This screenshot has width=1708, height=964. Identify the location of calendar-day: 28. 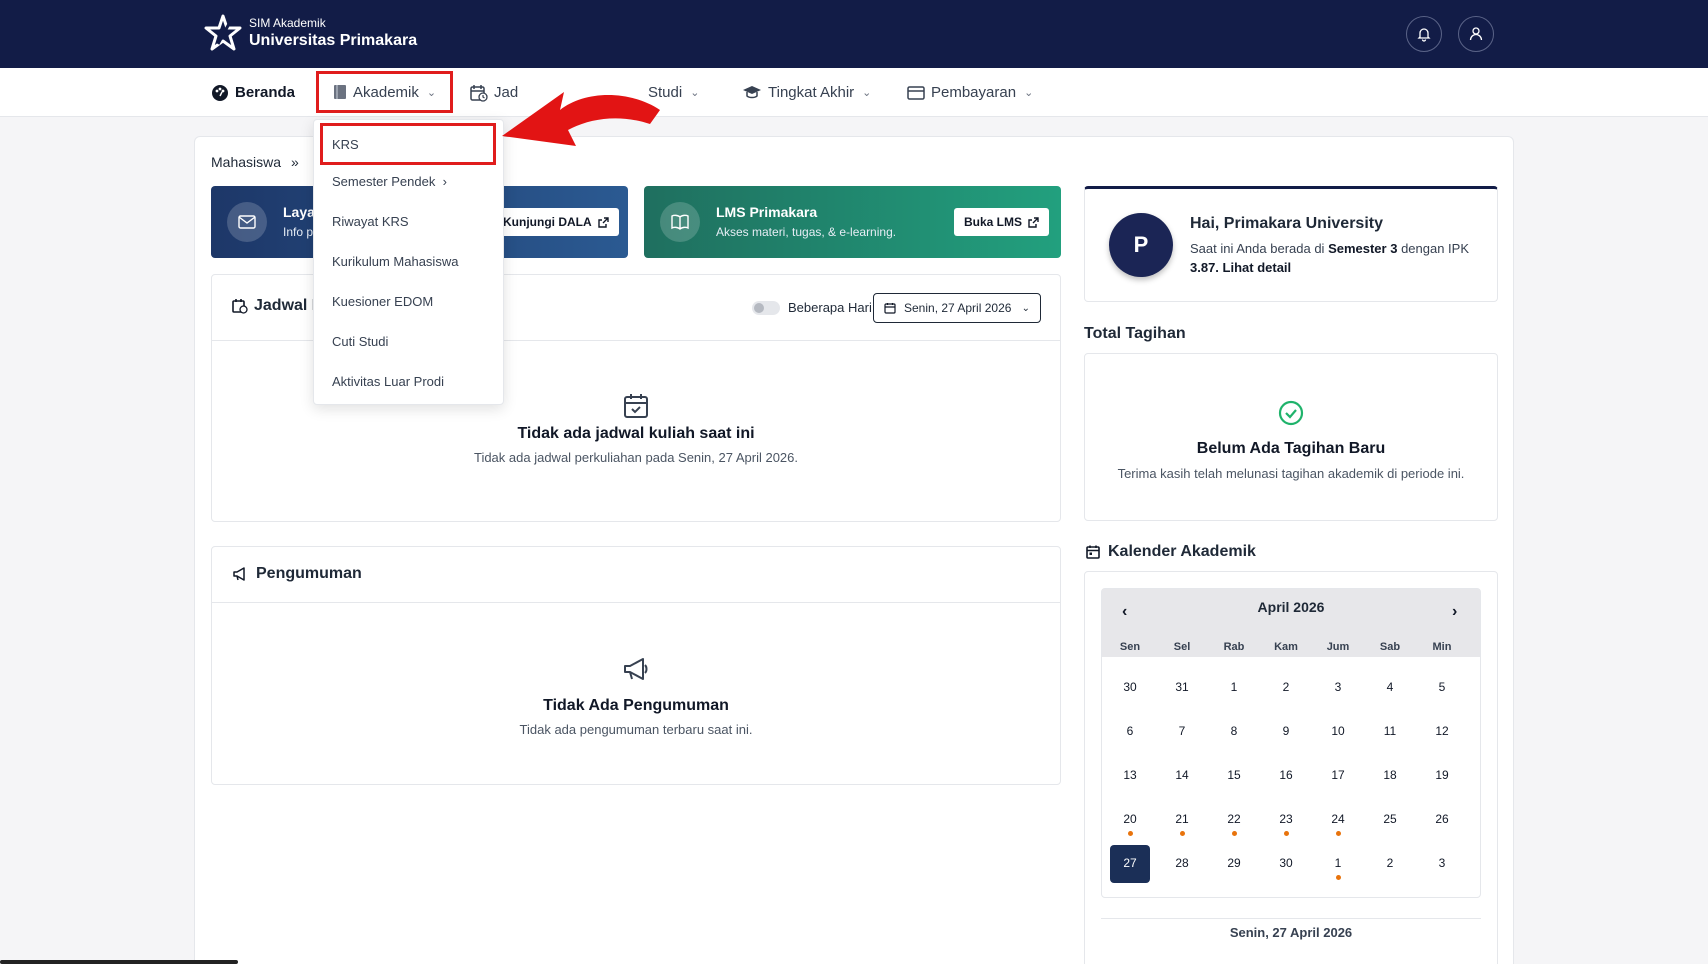
(1182, 864).